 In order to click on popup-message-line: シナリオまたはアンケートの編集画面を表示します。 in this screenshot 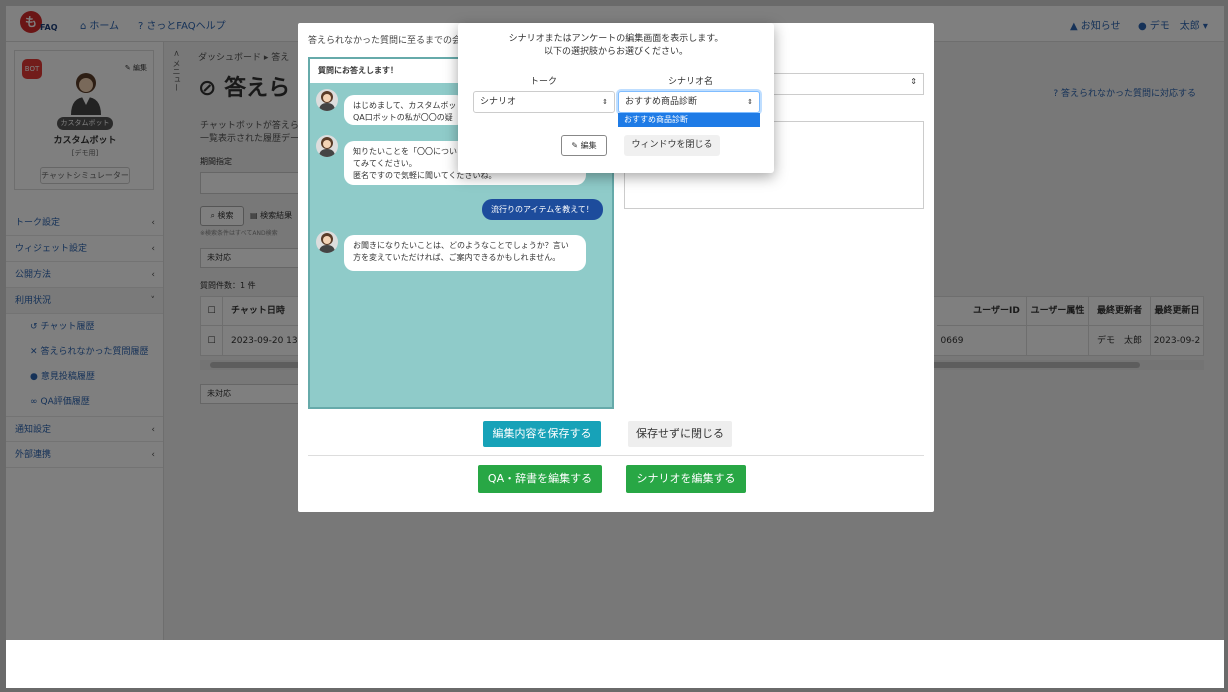, I will do `click(616, 39)`.